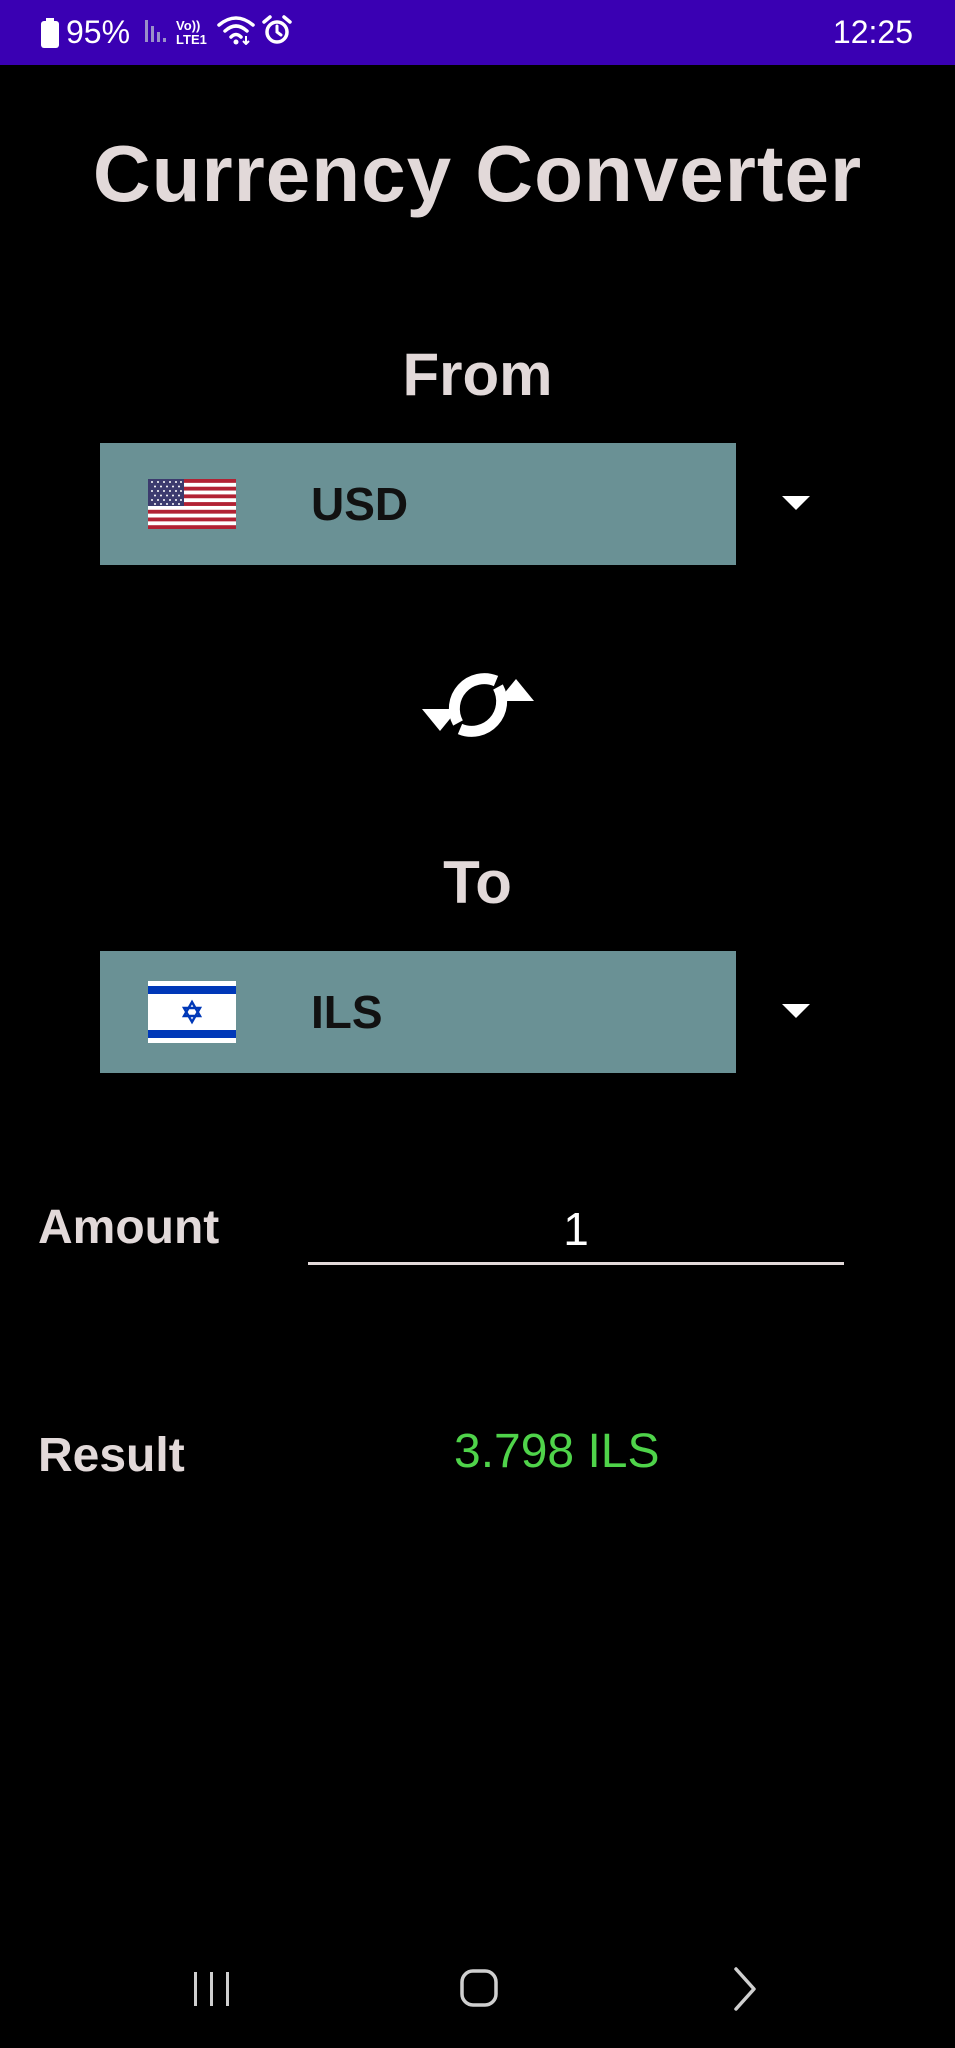 This screenshot has width=955, height=2048. What do you see at coordinates (477, 882) in the screenshot?
I see `to-label: To` at bounding box center [477, 882].